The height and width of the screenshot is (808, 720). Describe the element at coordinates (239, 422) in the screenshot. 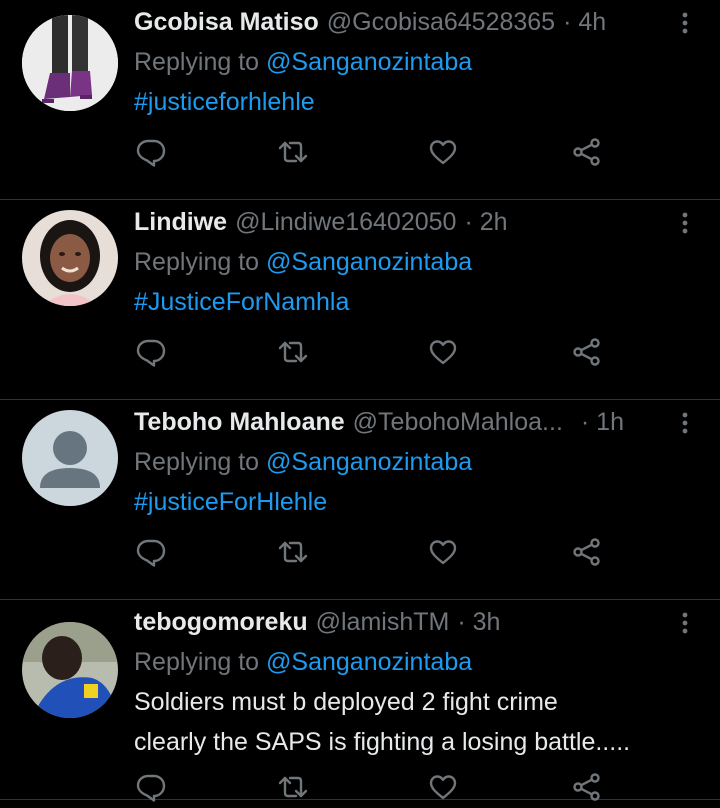

I see `display-name: Teboho Mahloane` at that location.